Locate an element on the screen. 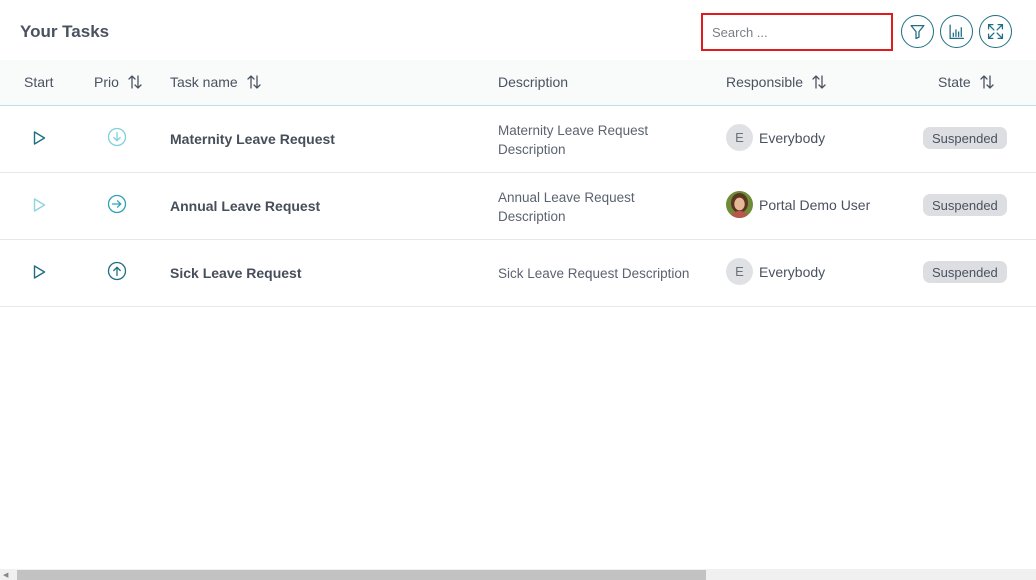  task-name: Maternity Leave Request is located at coordinates (252, 139).